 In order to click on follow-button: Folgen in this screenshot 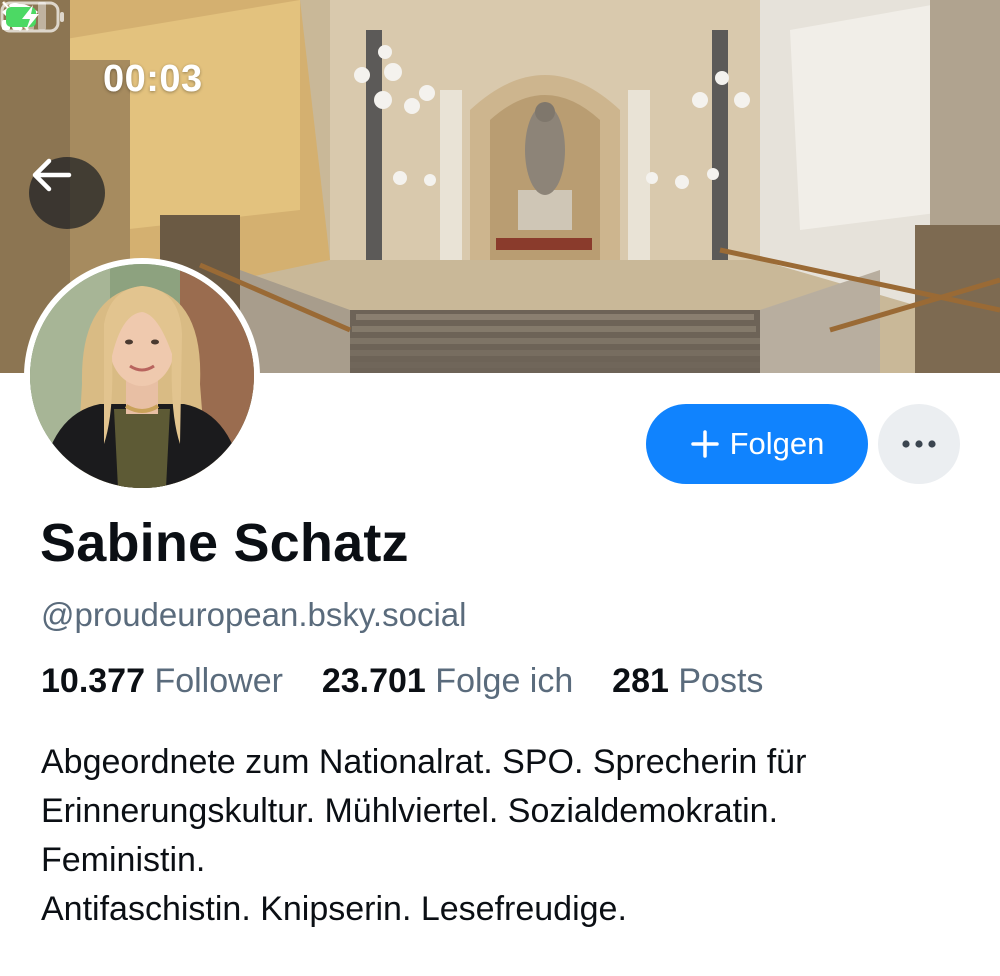, I will do `click(757, 444)`.